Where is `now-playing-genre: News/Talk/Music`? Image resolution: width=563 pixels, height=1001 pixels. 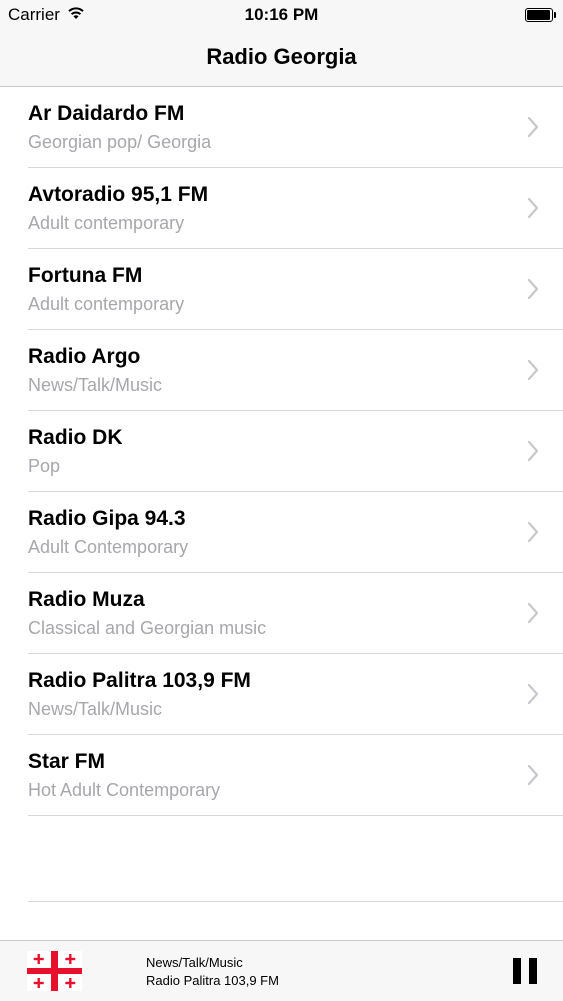
now-playing-genre: News/Talk/Music is located at coordinates (194, 962).